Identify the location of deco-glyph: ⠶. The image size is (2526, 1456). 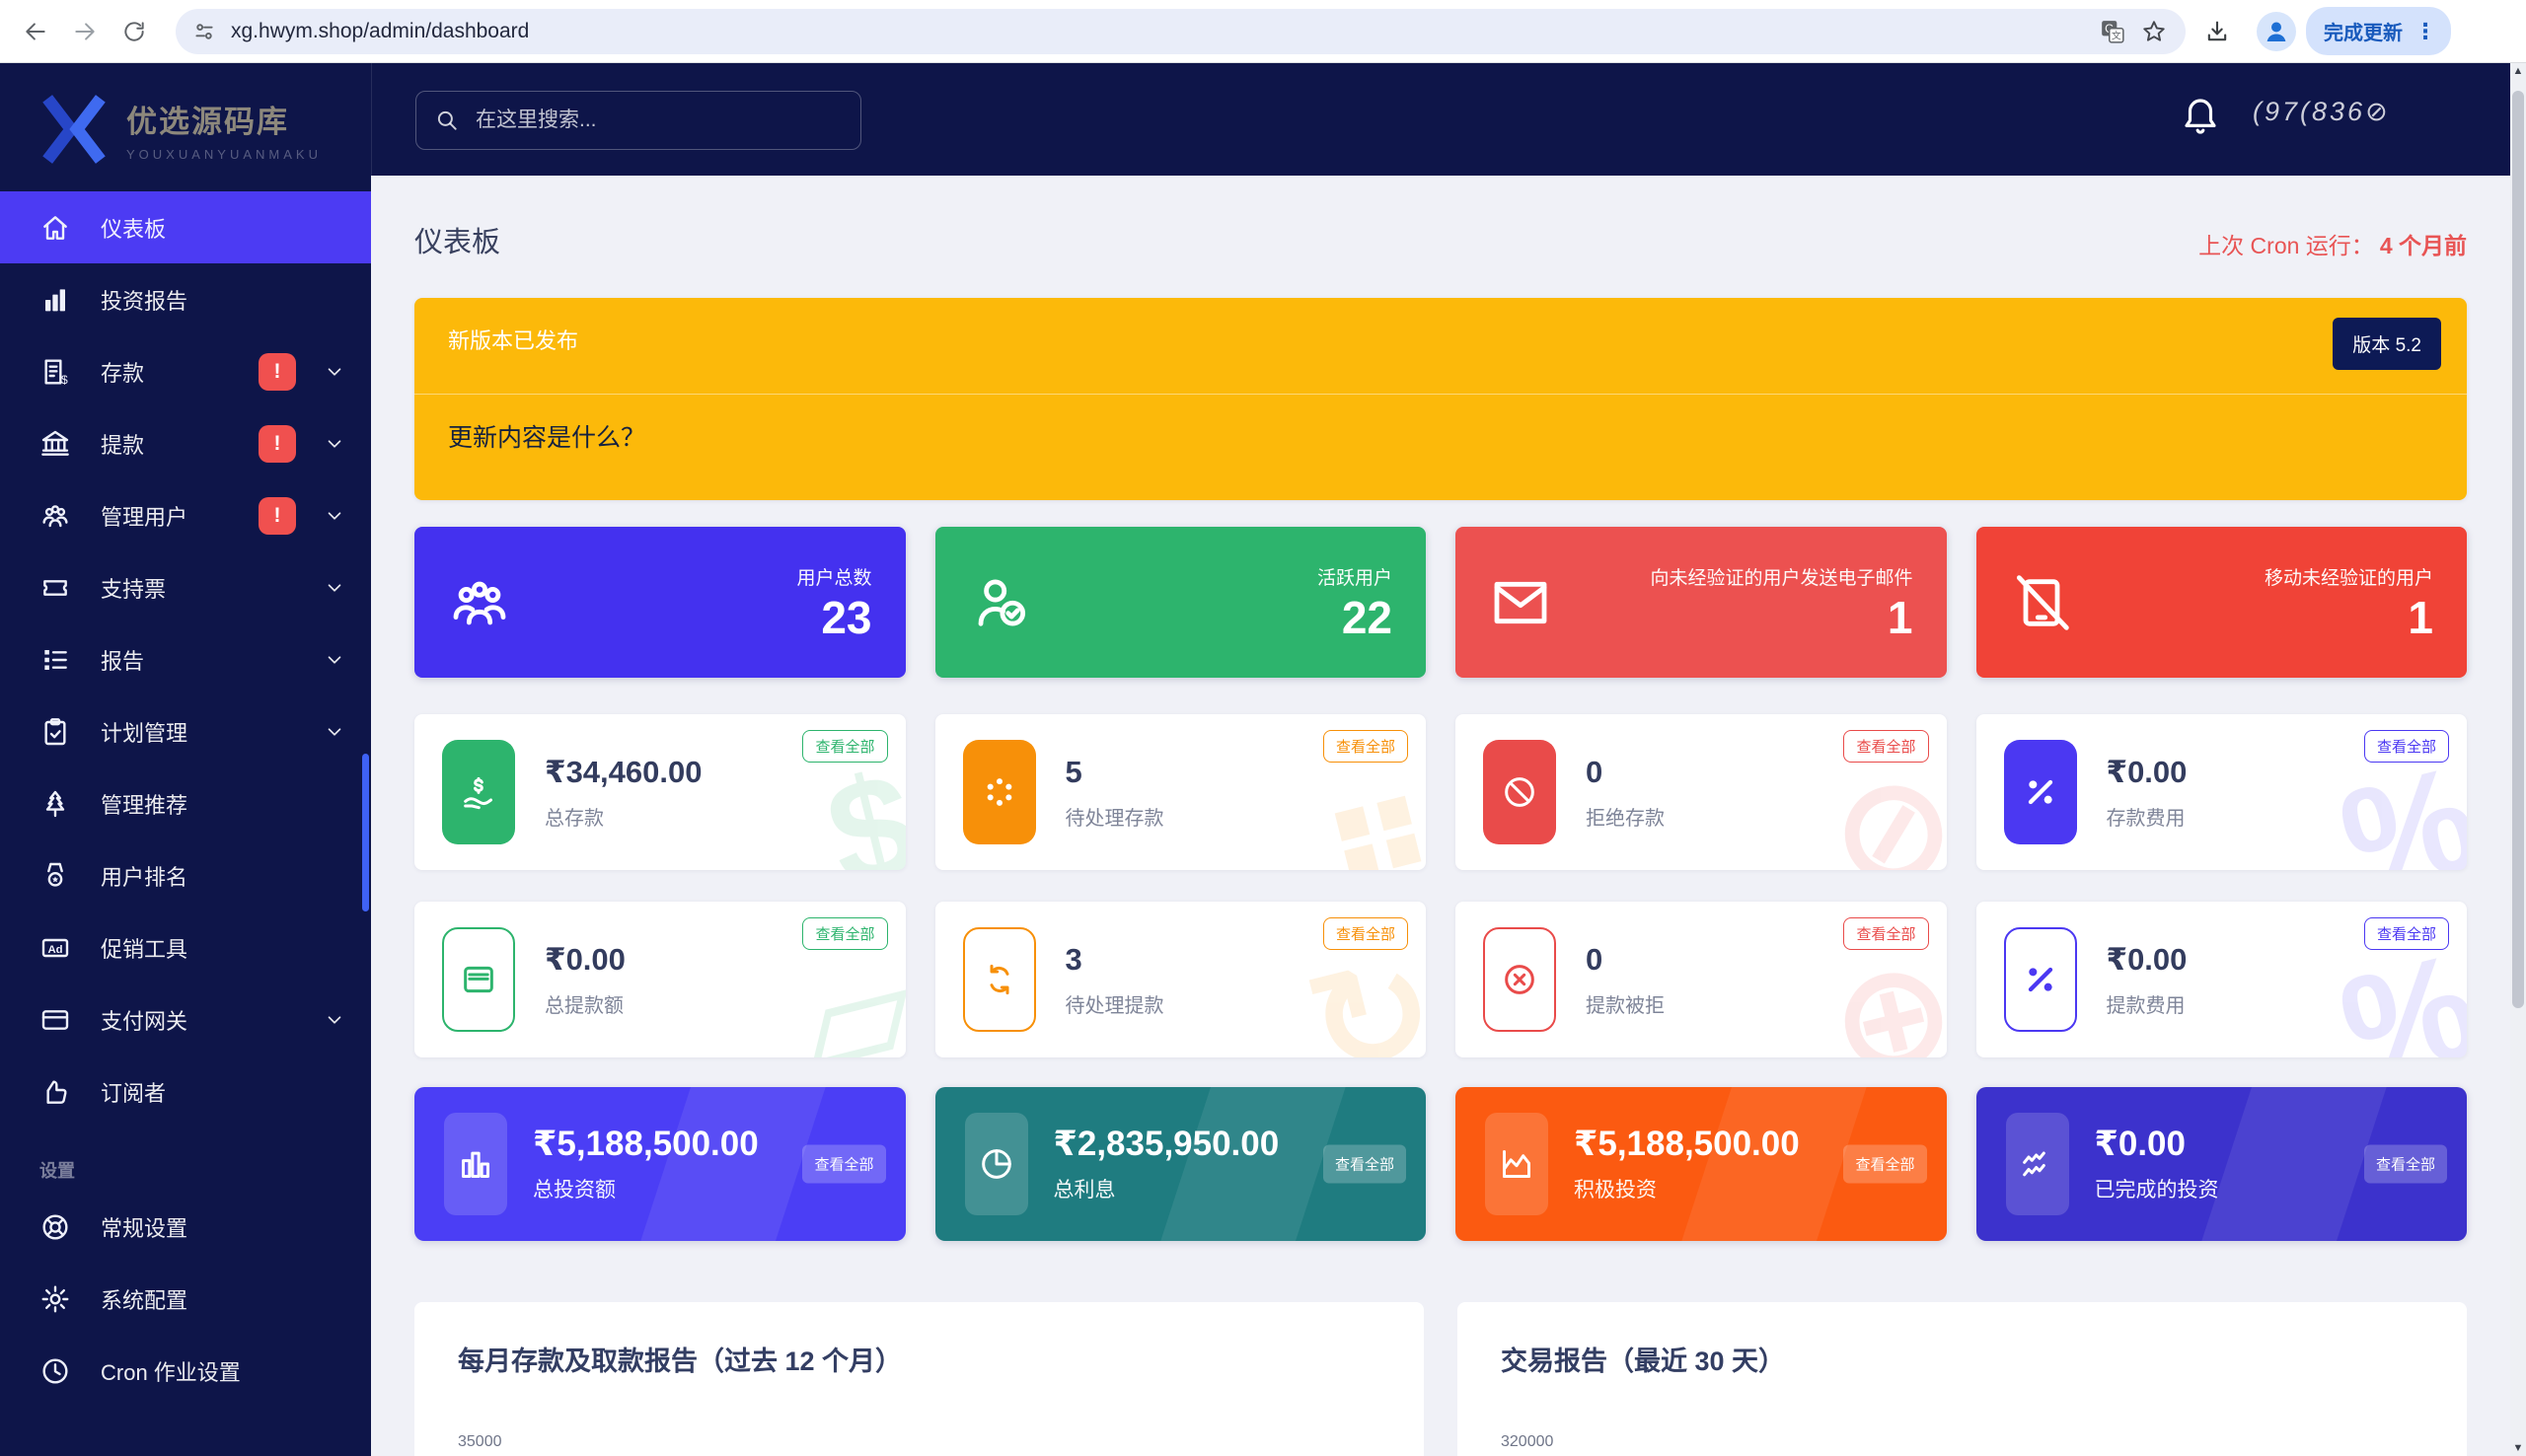
(1363, 802).